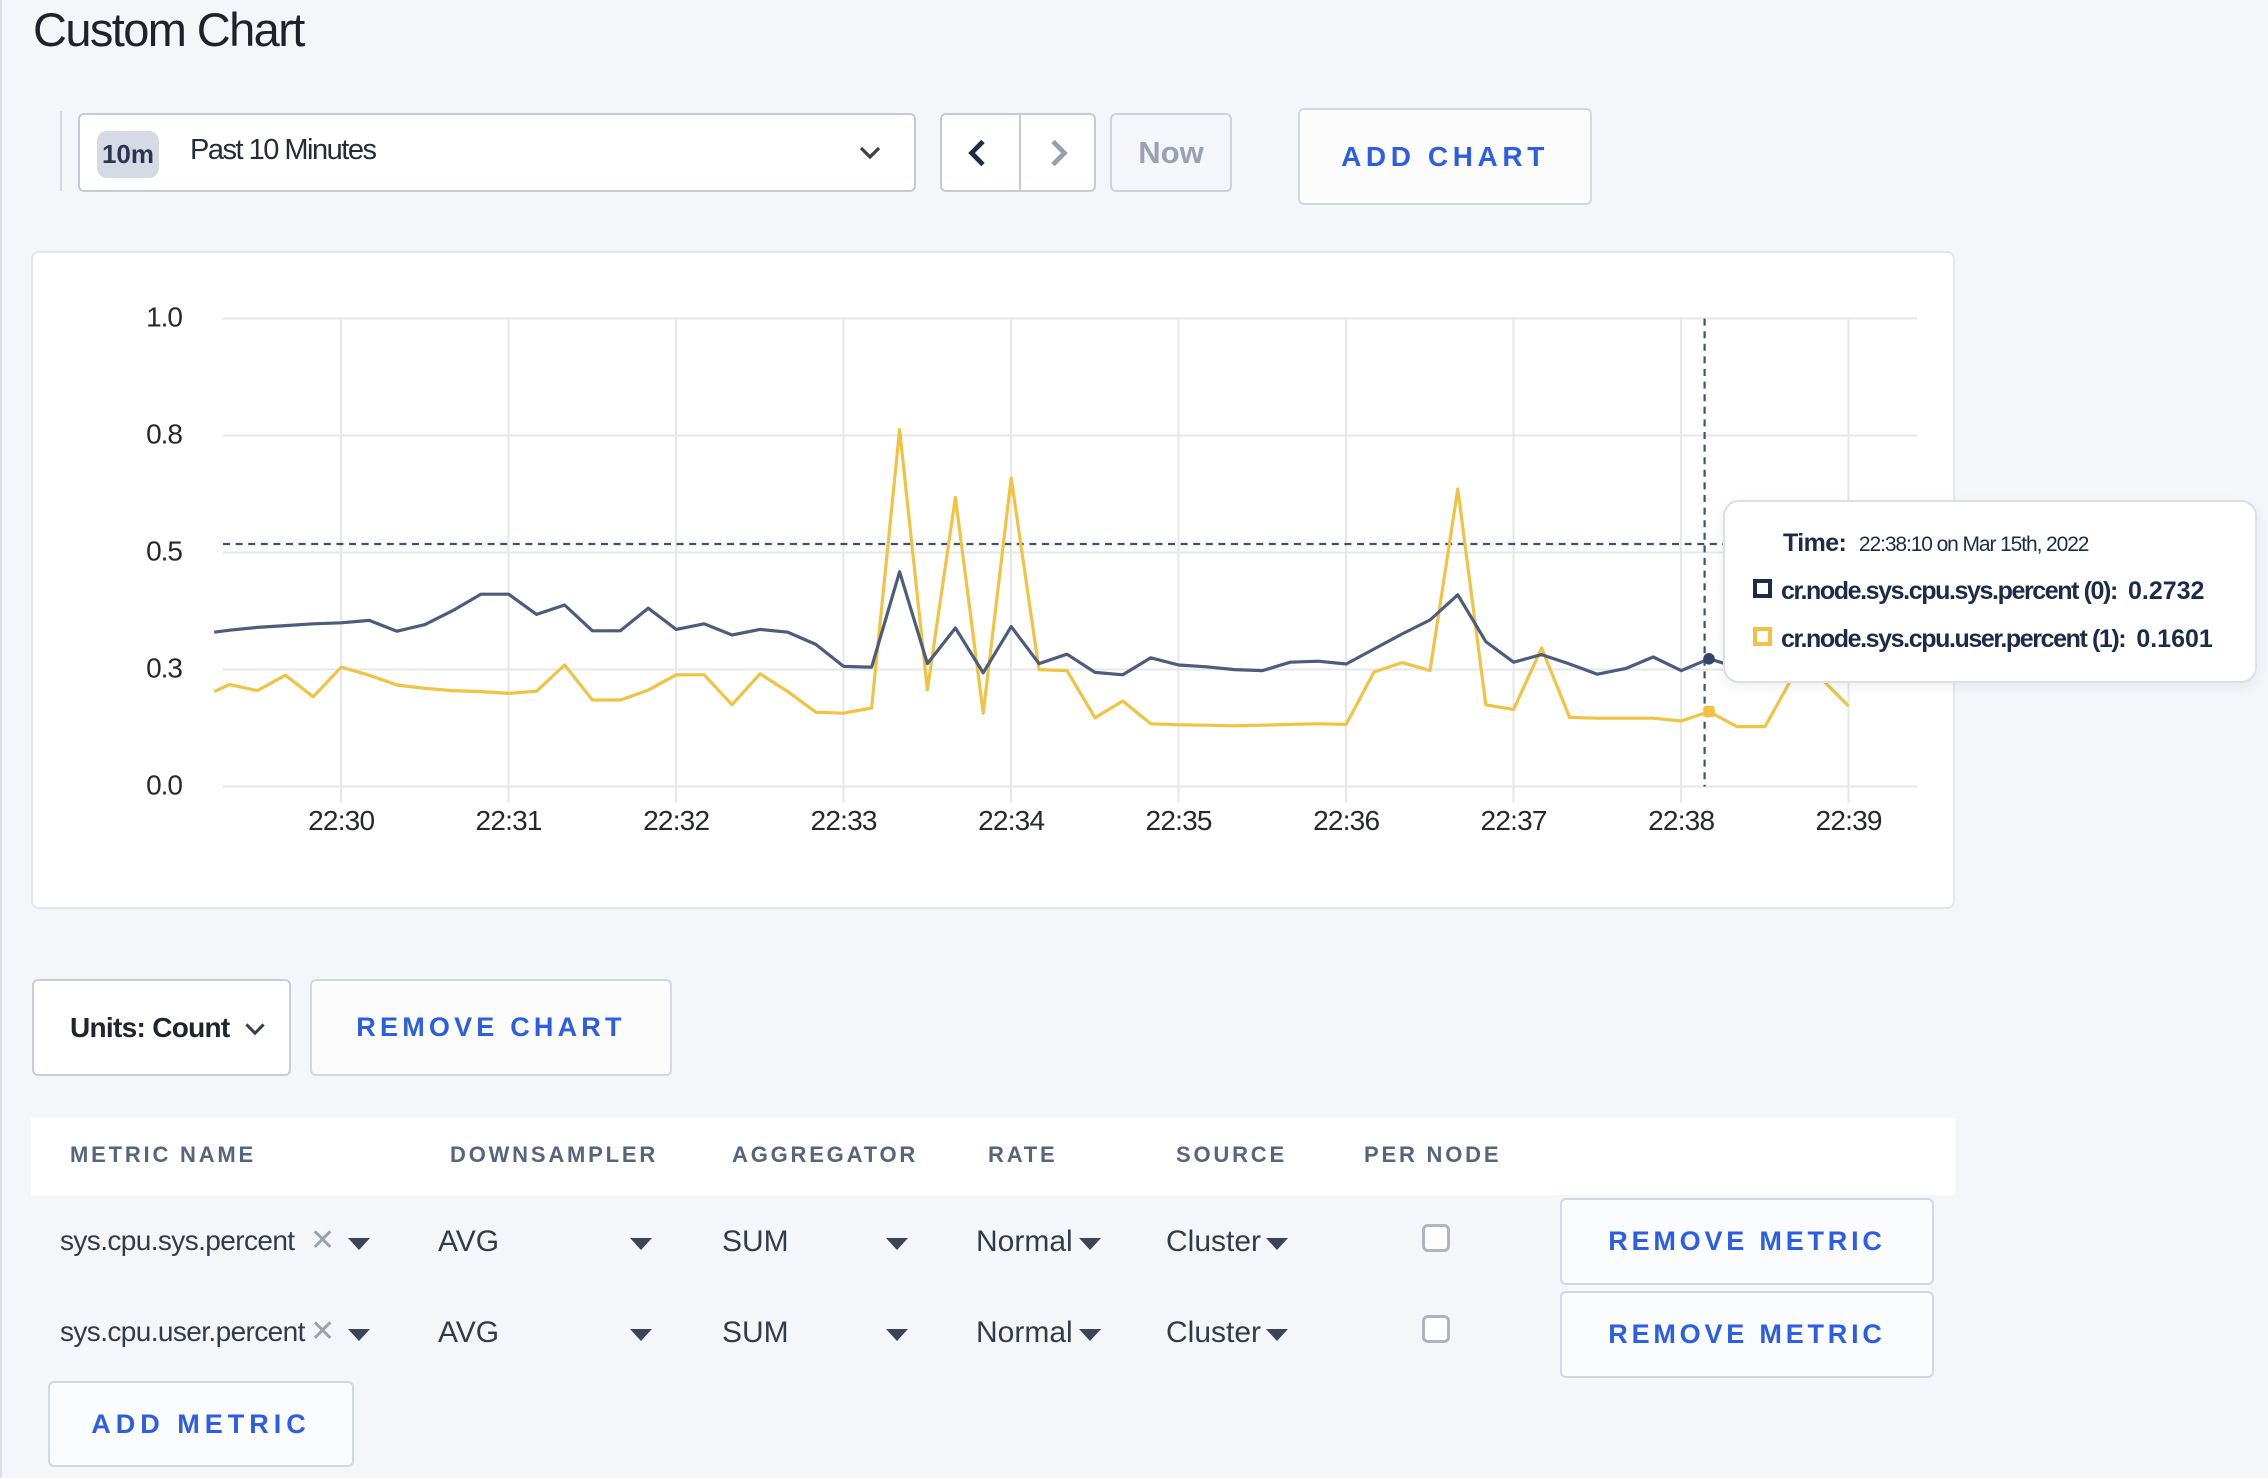  What do you see at coordinates (844, 820) in the screenshot?
I see `svg-text: 22:33` at bounding box center [844, 820].